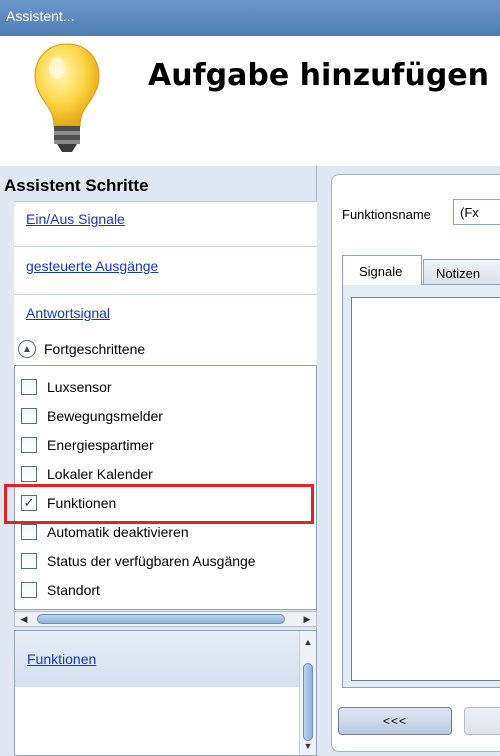 The image size is (500, 756). What do you see at coordinates (482, 721) in the screenshot?
I see `next-button` at bounding box center [482, 721].